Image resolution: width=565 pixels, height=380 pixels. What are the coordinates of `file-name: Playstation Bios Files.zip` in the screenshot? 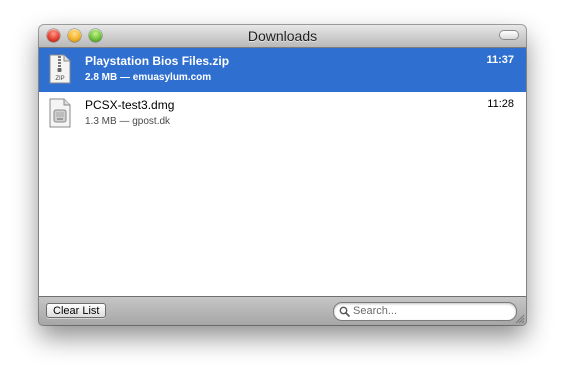 It's located at (157, 61).